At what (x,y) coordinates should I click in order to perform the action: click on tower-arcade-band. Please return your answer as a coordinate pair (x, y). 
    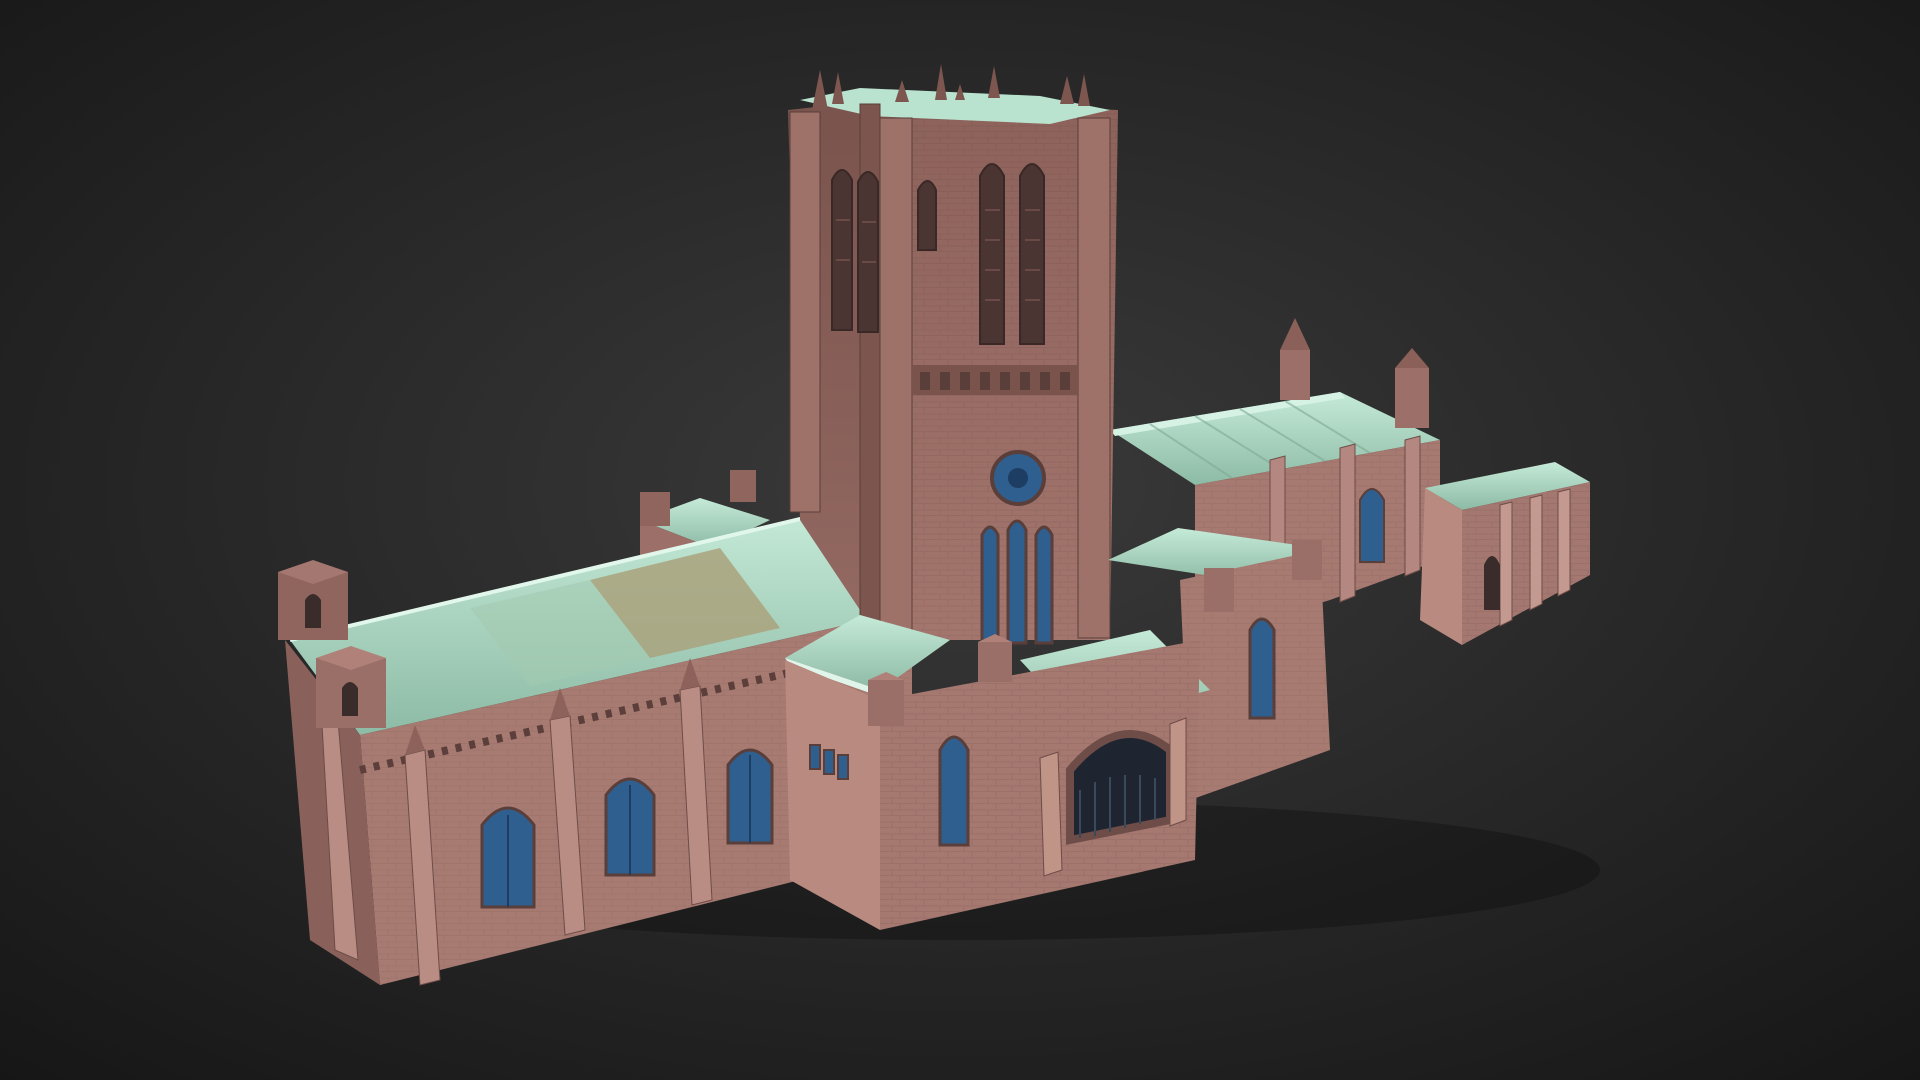
    Looking at the image, I should click on (995, 380).